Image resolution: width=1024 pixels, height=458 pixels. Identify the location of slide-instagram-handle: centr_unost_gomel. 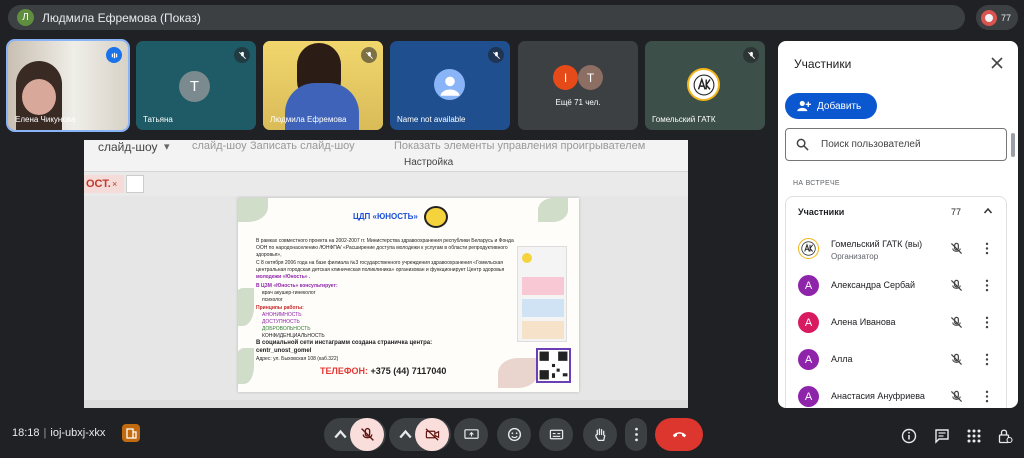
(284, 351).